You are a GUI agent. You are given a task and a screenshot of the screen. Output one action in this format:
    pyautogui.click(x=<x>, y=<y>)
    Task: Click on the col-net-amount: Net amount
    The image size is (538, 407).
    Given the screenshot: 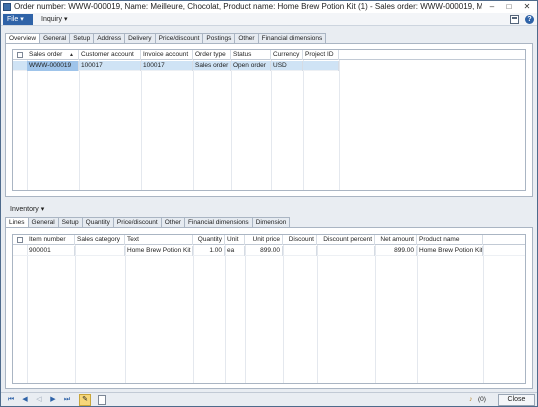 What is the action you would take?
    pyautogui.click(x=396, y=240)
    